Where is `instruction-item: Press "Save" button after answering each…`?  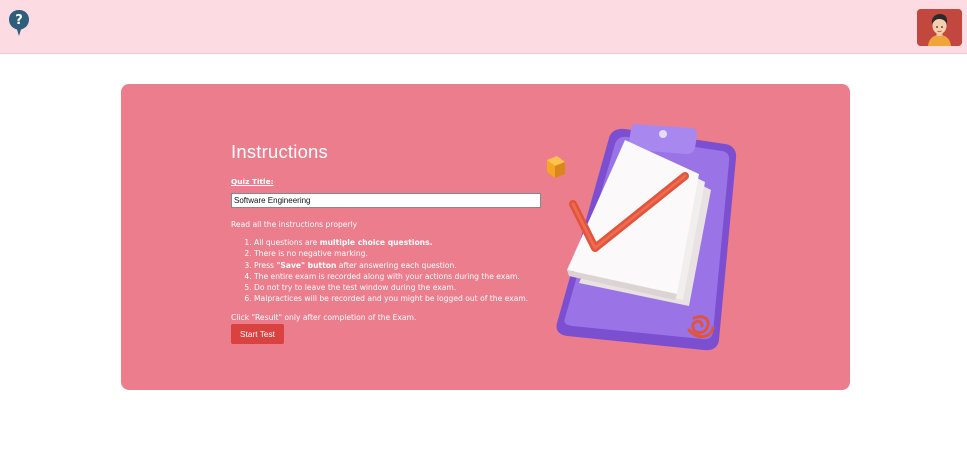
instruction-item: Press "Save" button after answering each… is located at coordinates (400, 265).